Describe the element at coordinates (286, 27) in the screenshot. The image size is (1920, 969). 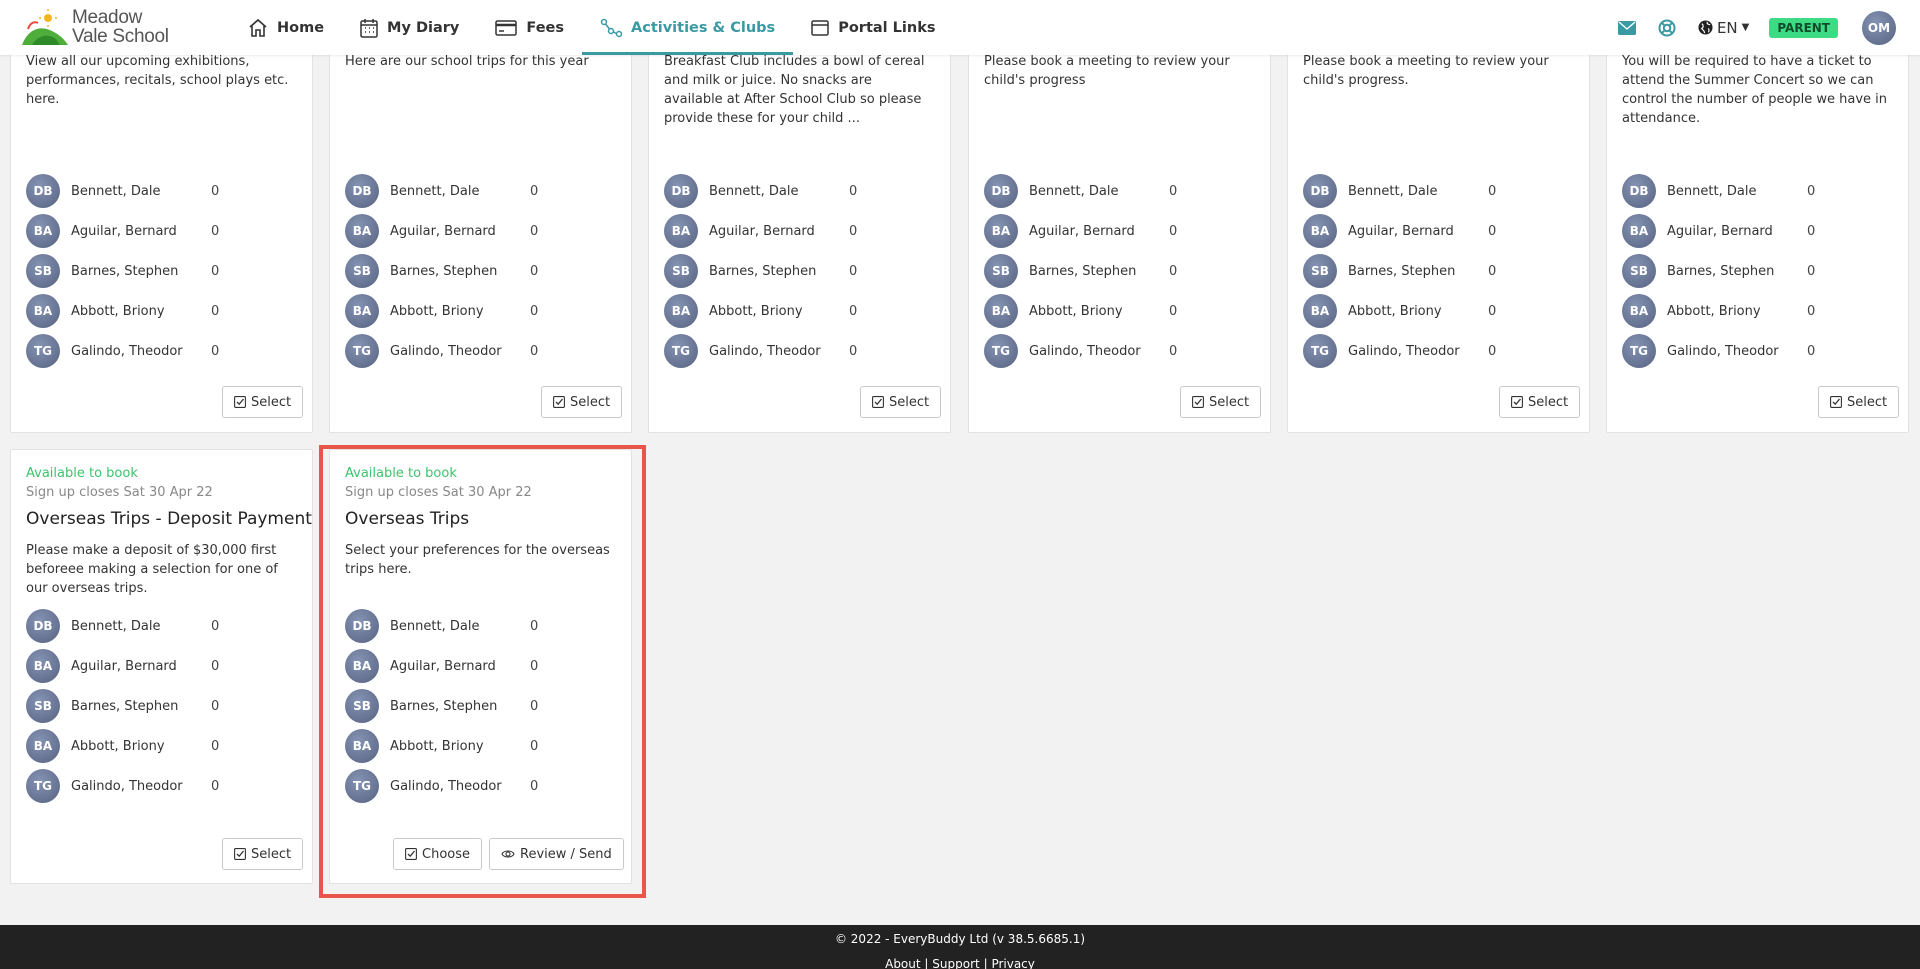
I see `nav-home: Home` at that location.